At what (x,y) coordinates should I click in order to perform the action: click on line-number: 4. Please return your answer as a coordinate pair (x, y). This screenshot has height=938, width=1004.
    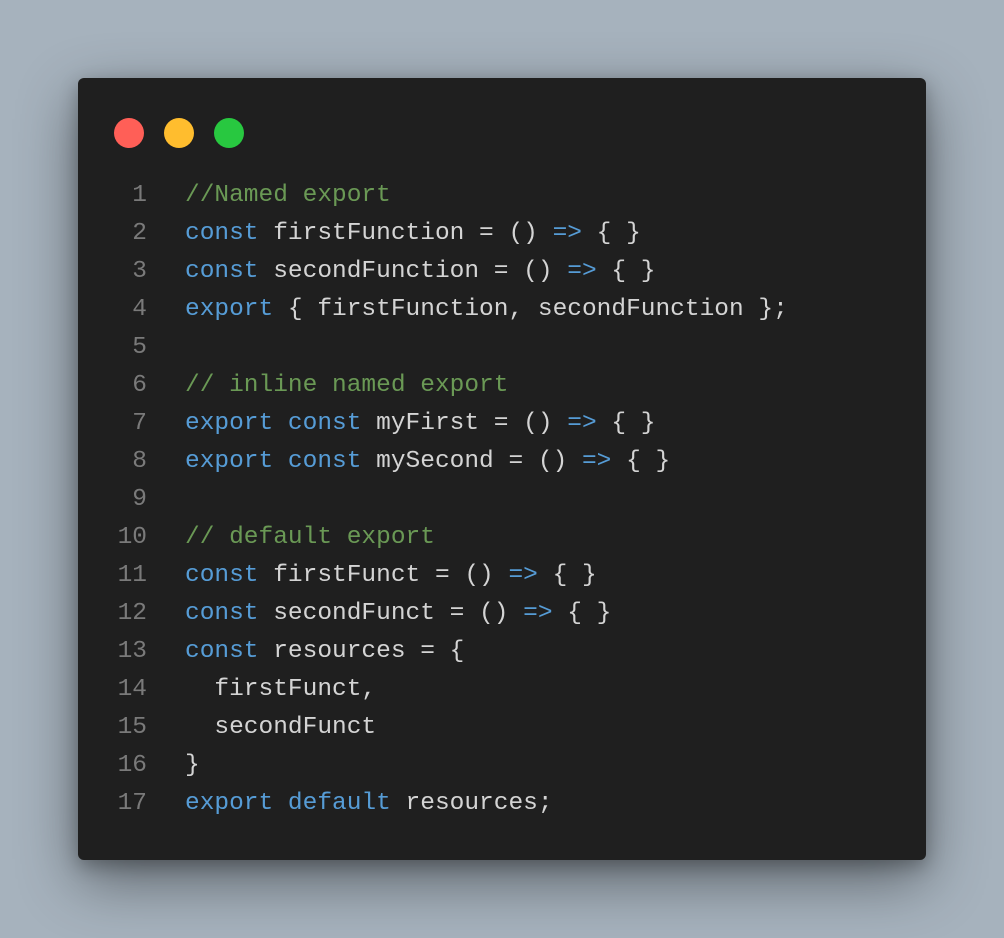
    Looking at the image, I should click on (139, 309).